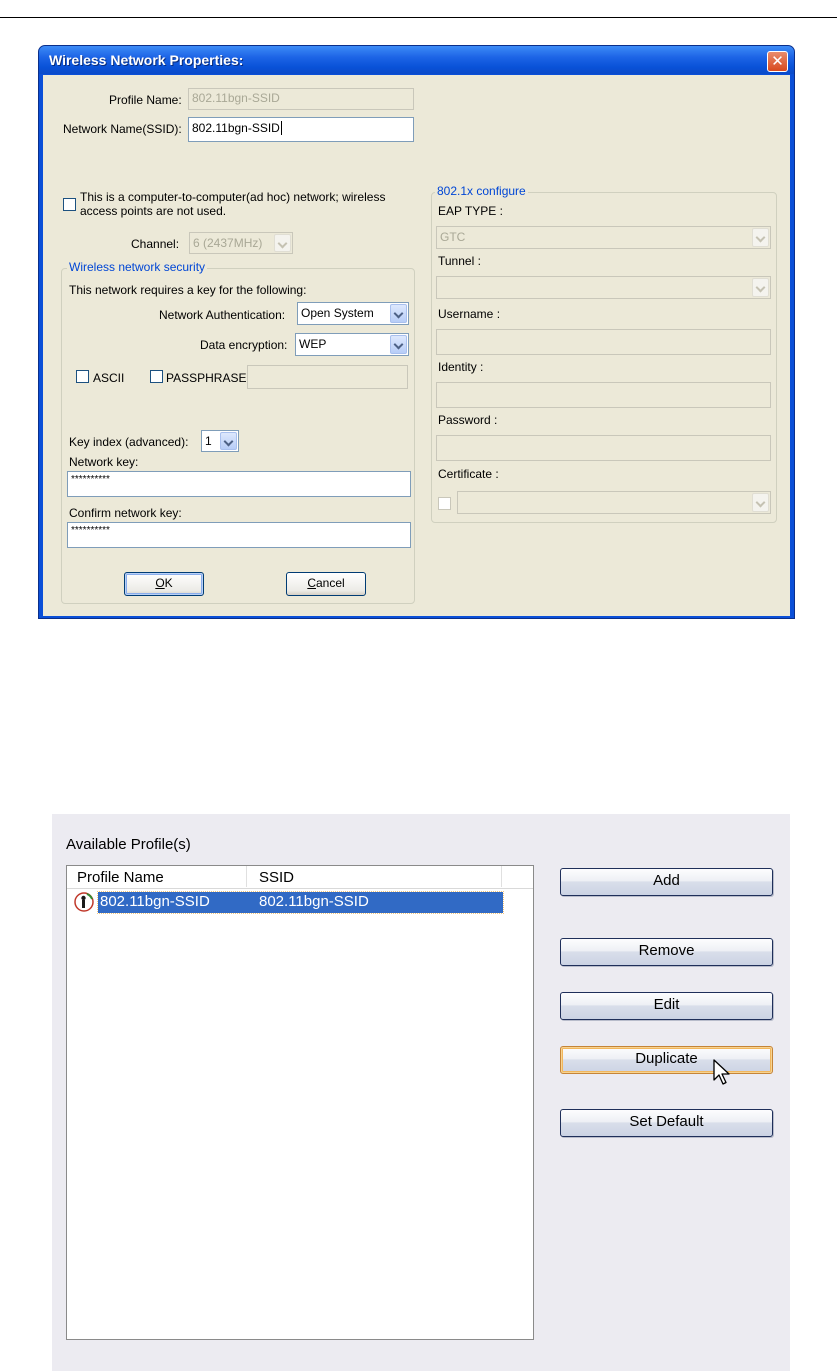  I want to click on ok-rest: K, so click(168, 583).